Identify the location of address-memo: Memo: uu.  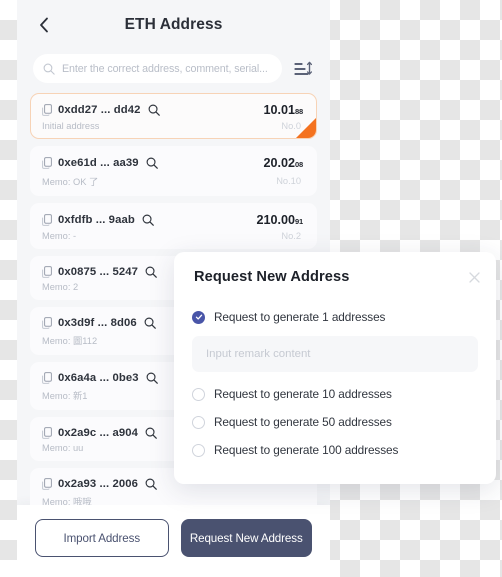
(63, 448).